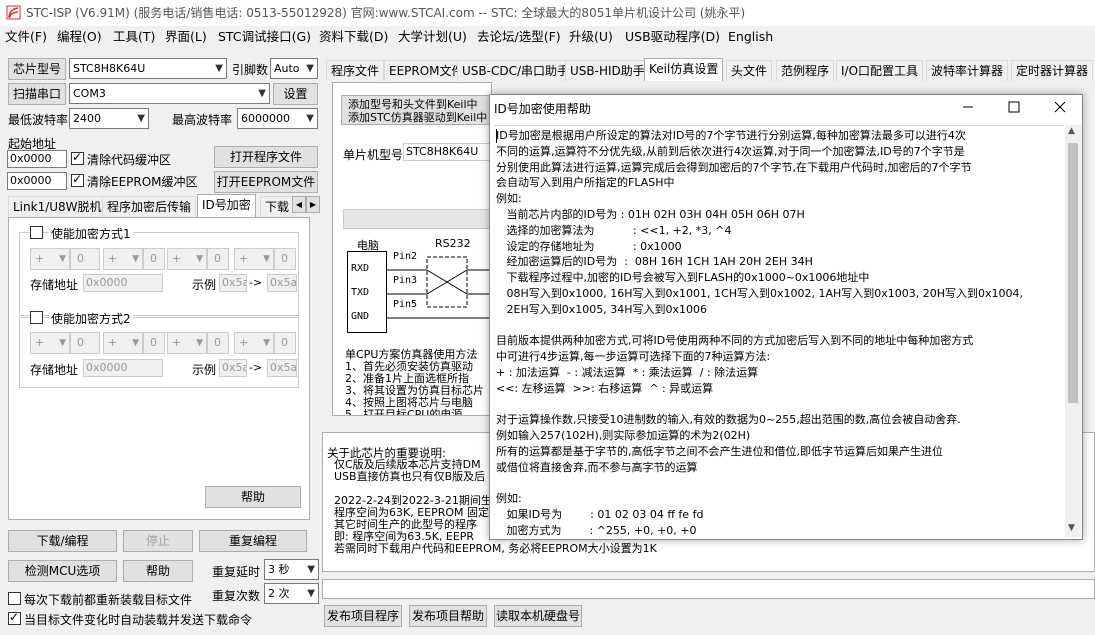 The width and height of the screenshot is (1095, 635). I want to click on example-from-2: 0x5a, so click(233, 368).